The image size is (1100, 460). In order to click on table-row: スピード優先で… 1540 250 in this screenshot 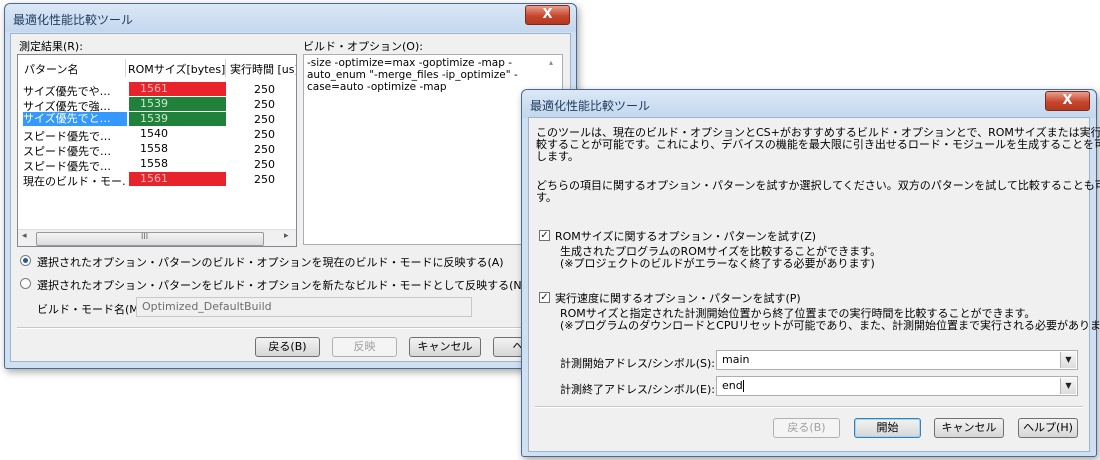, I will do `click(156, 135)`.